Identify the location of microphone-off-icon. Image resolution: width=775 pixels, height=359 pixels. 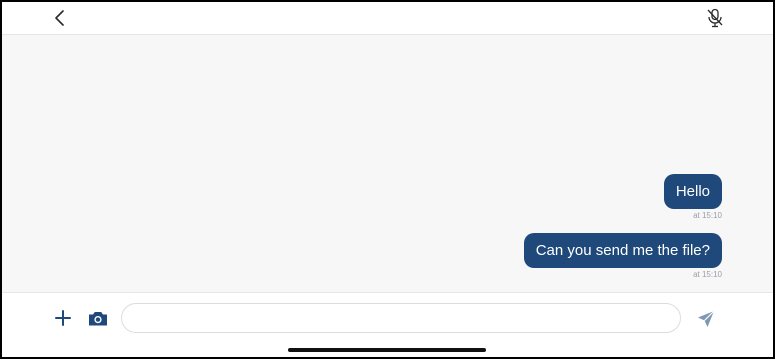
(715, 18).